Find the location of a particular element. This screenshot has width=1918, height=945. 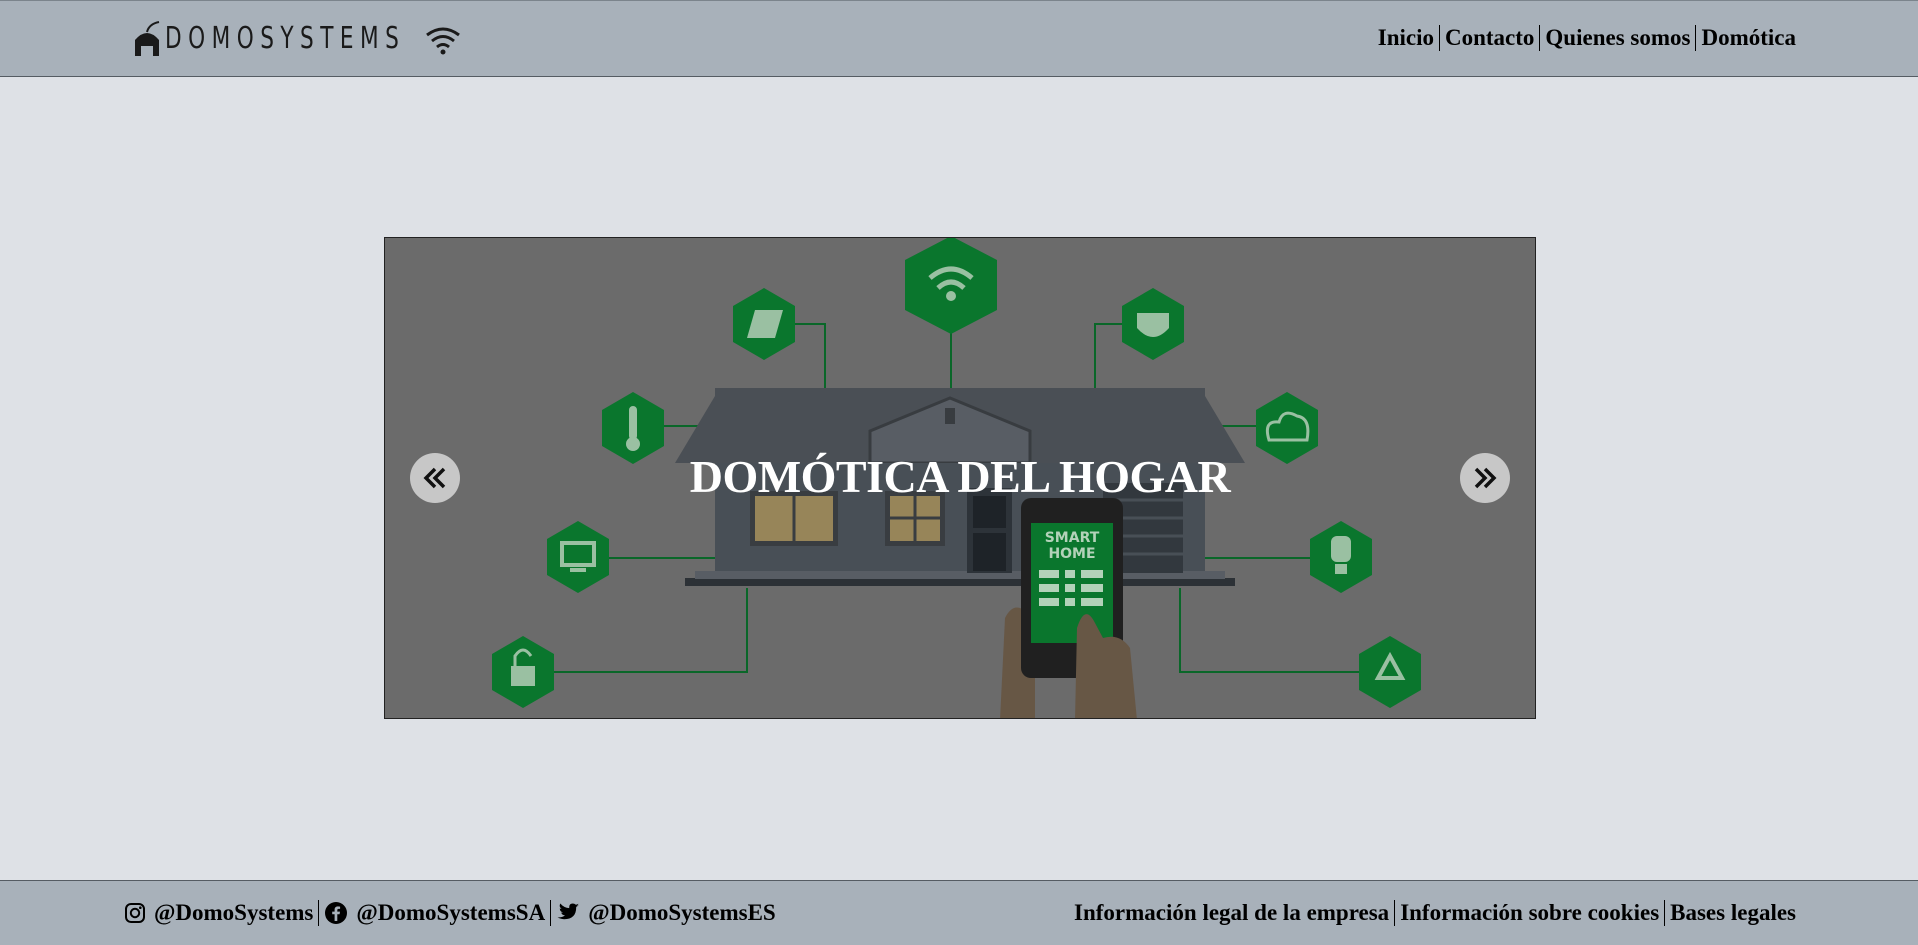

double-chevron-left-icon is located at coordinates (434, 478).